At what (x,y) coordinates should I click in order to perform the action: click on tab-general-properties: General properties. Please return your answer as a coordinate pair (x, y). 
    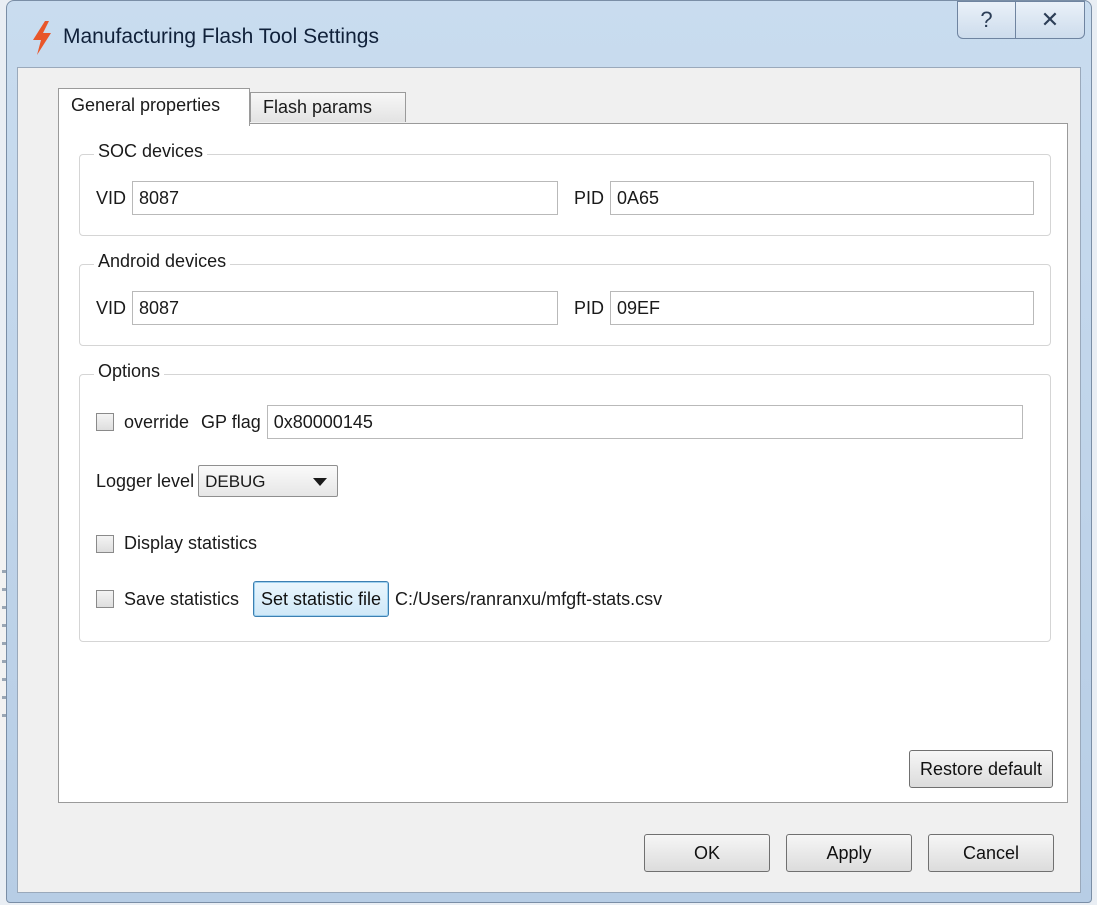
    Looking at the image, I should click on (154, 107).